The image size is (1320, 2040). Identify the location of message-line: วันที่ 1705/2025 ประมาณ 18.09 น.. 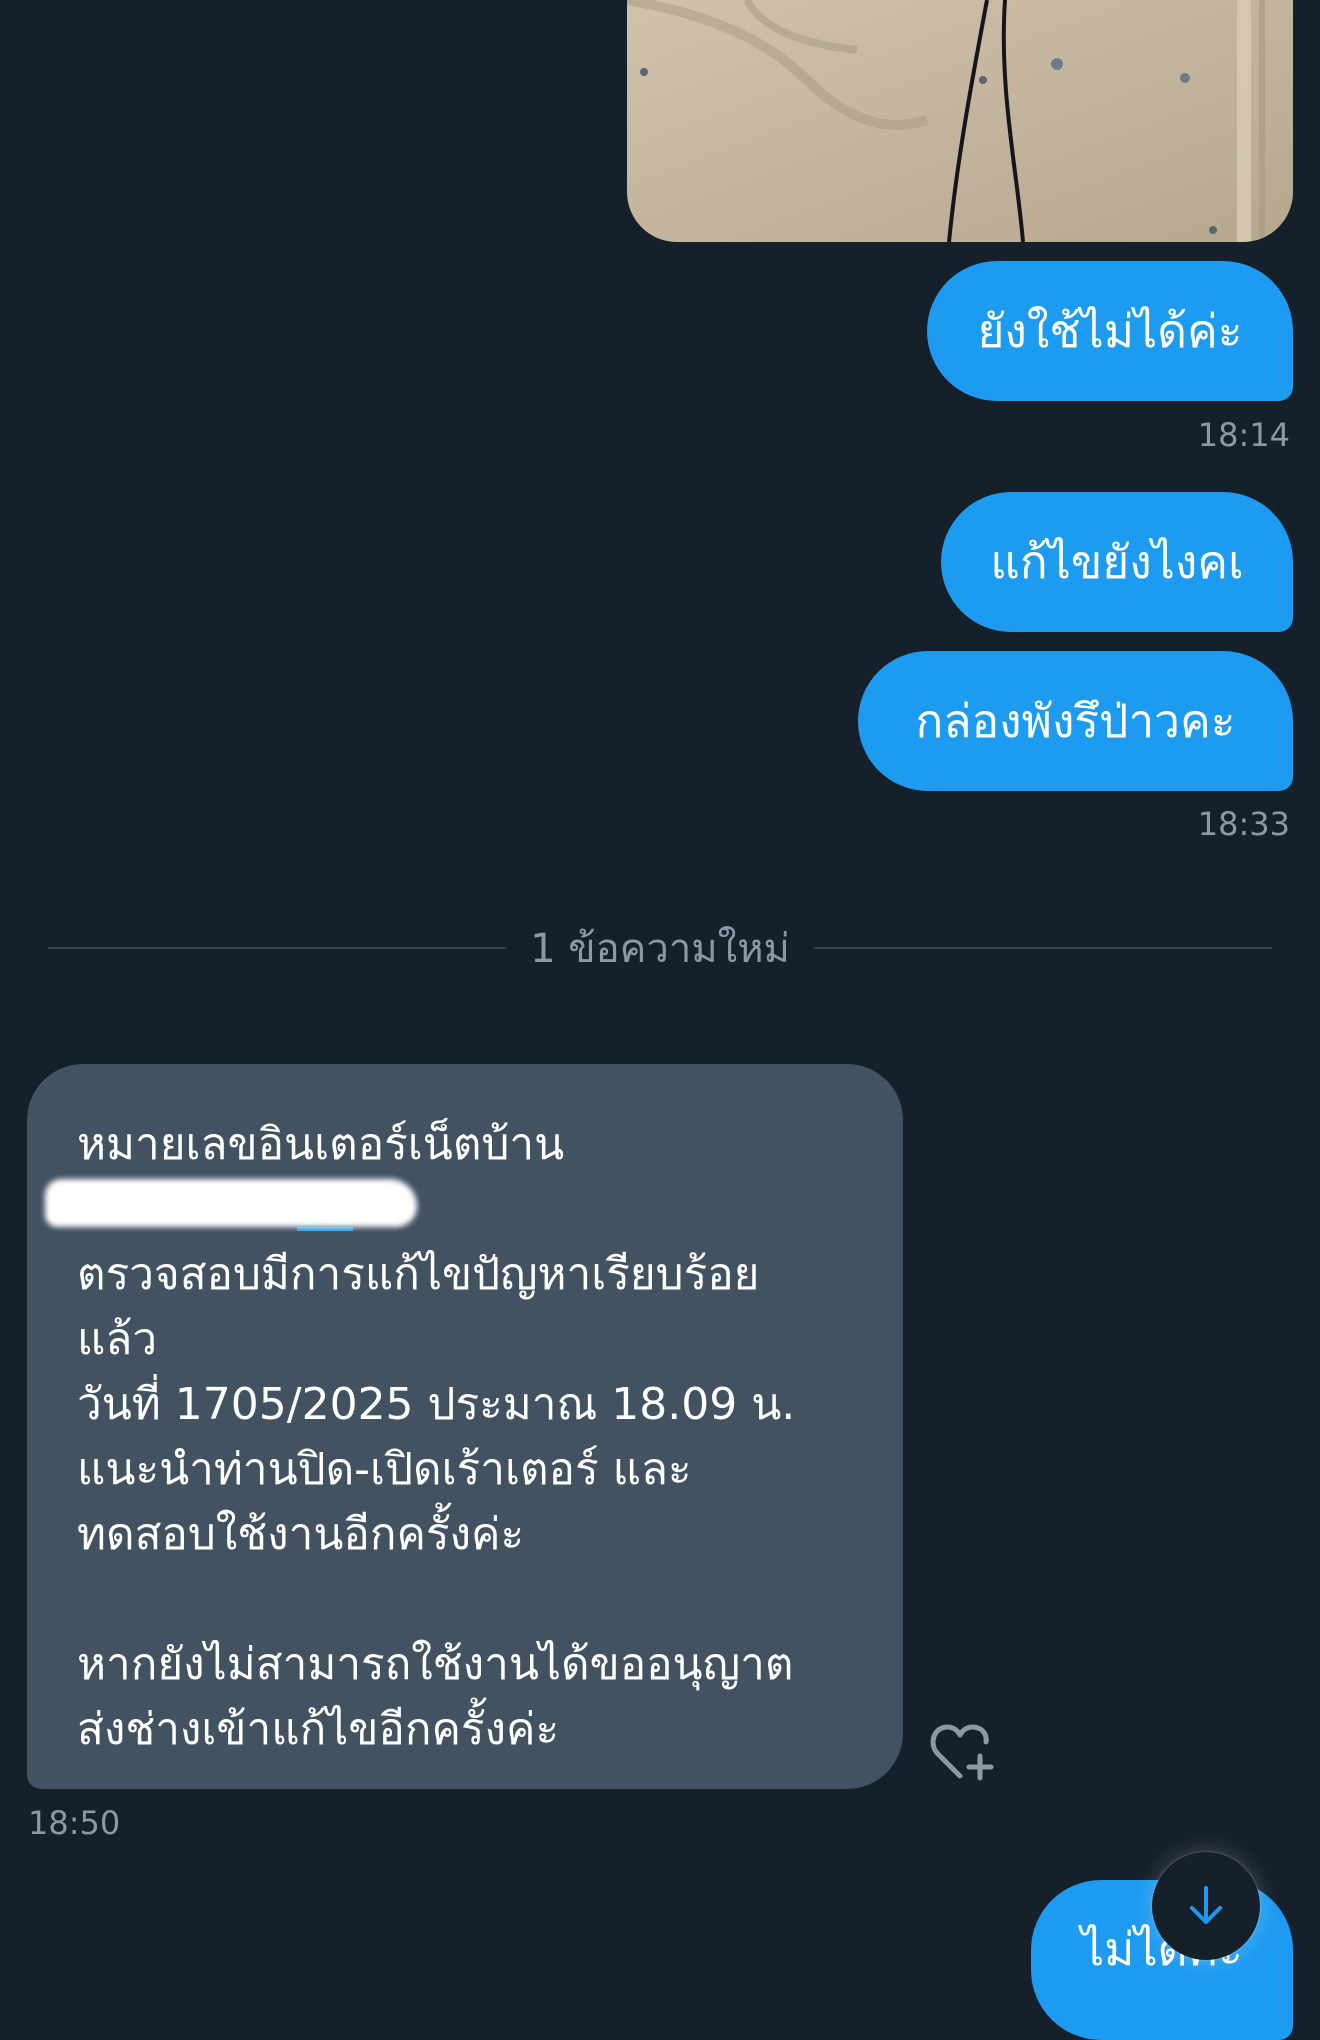
(436, 1404).